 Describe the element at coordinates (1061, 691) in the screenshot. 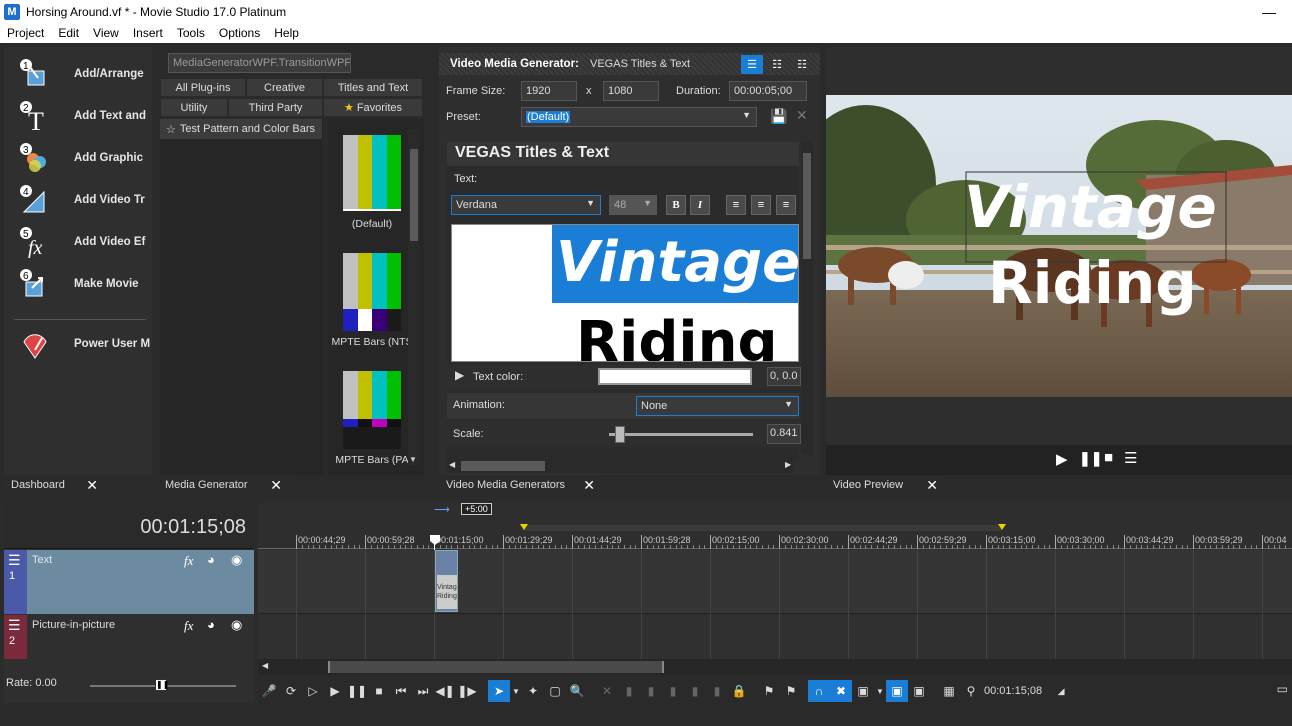

I see `corner-handle-icon: ◢` at that location.